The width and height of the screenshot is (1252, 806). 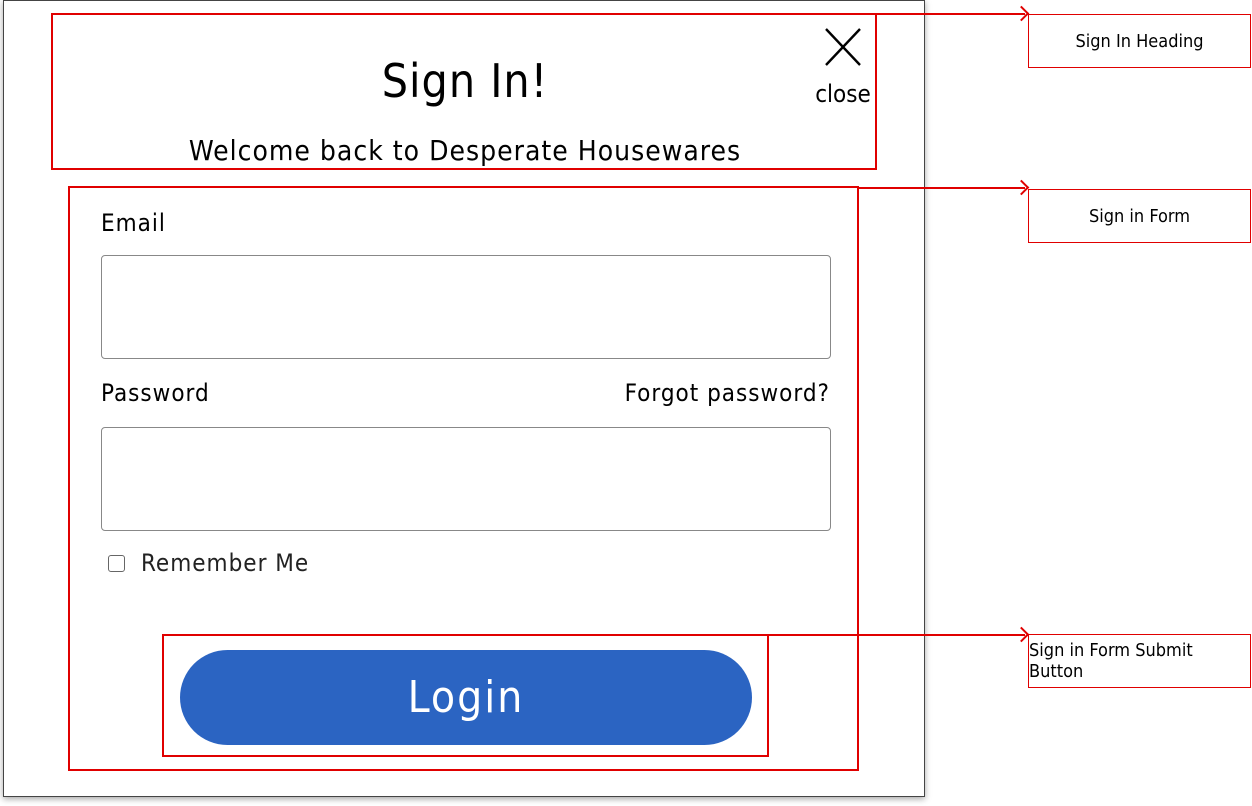 I want to click on close-button: close, so click(x=840, y=69).